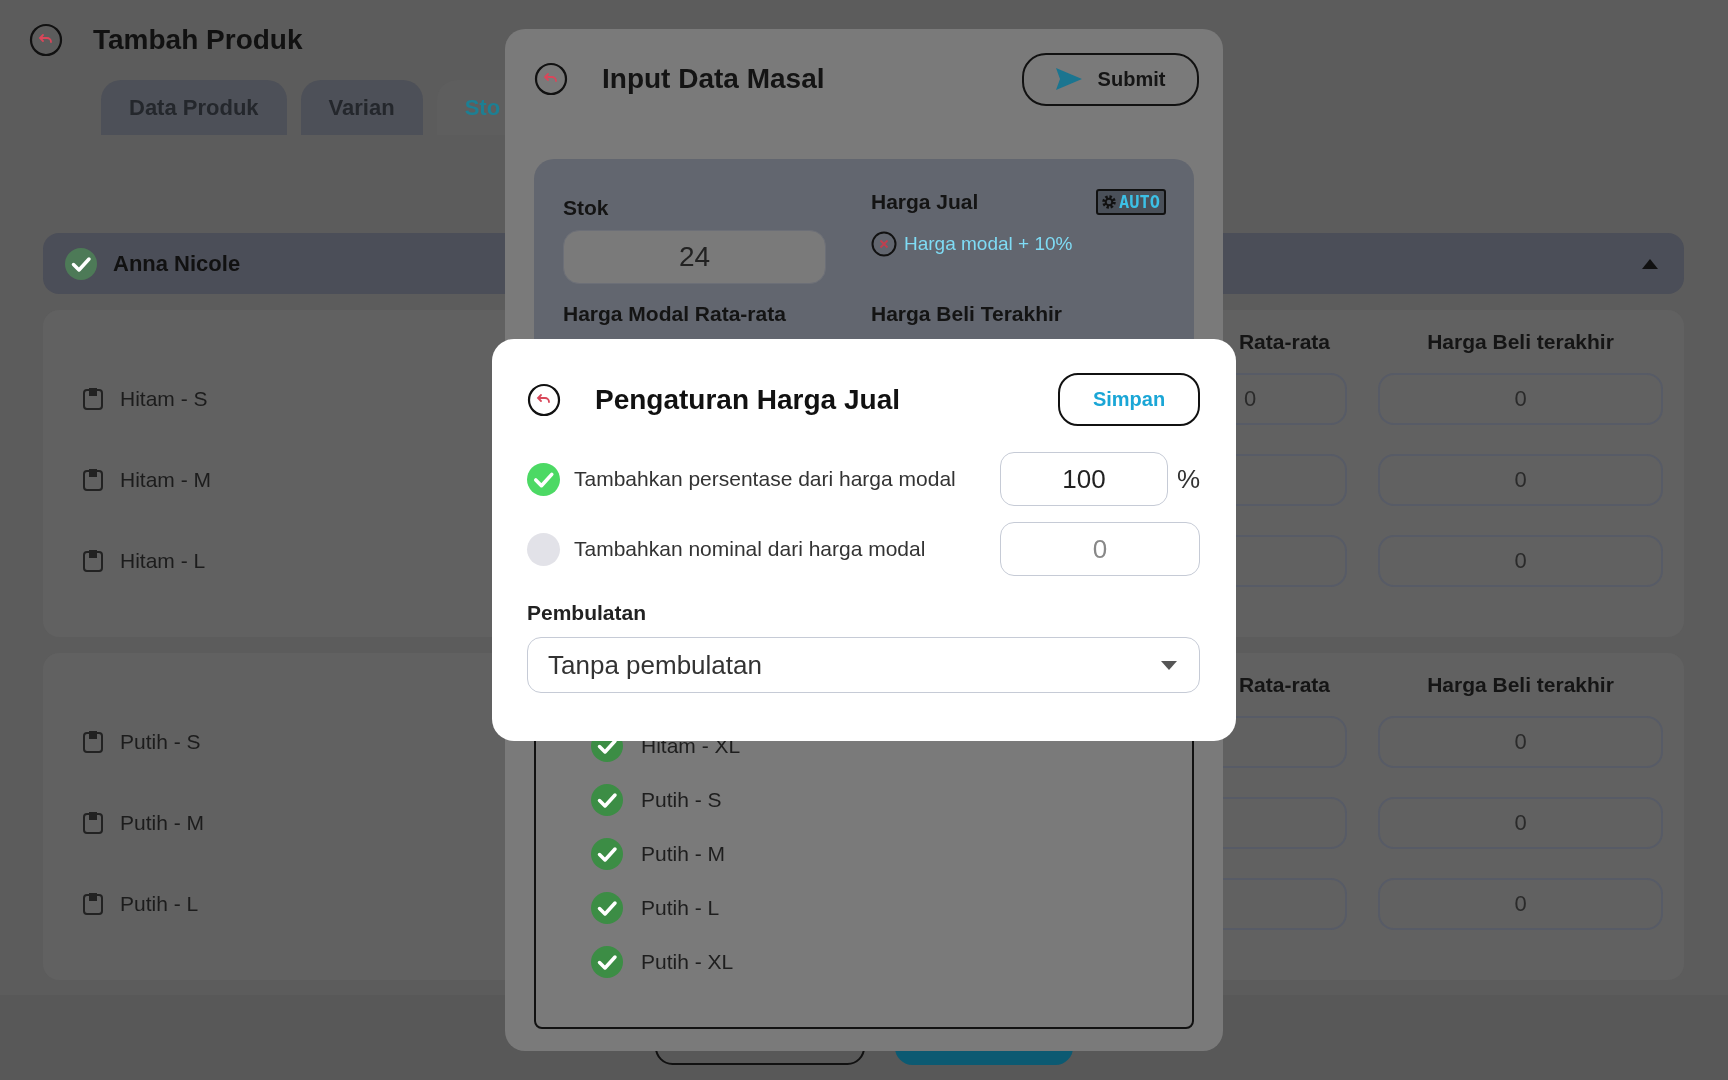  I want to click on option-label: Tambahkan nominal dari harga modal, so click(750, 549).